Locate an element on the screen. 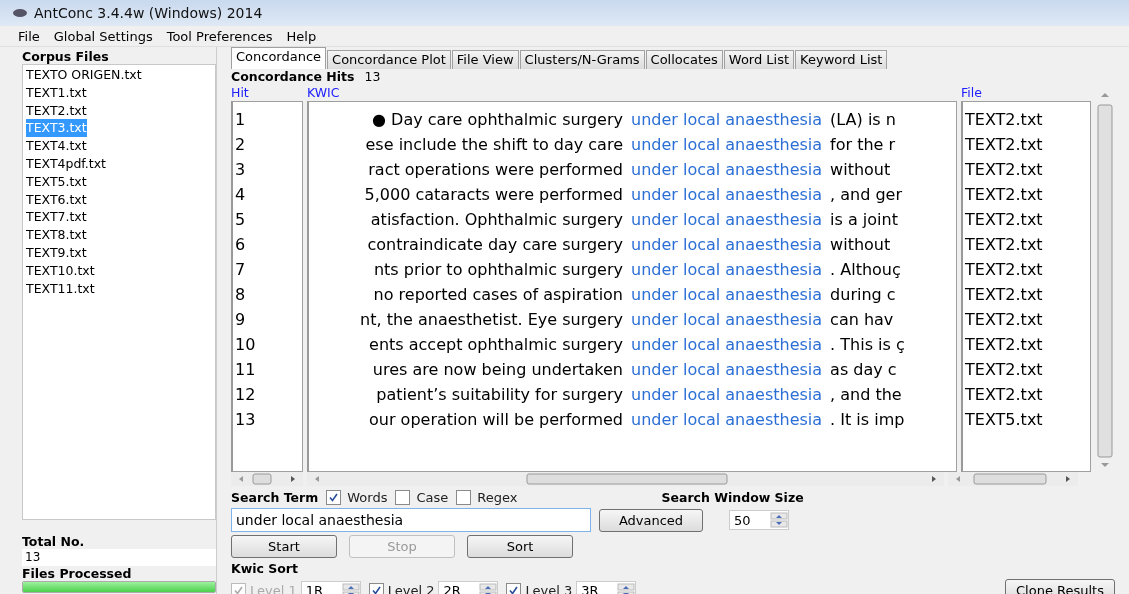 The image size is (1129, 594). advanced-button: Advanced is located at coordinates (651, 520).